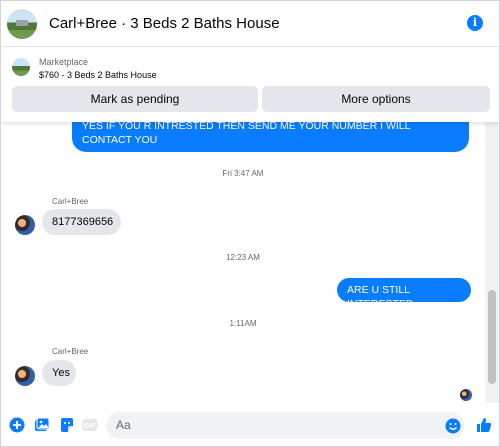 The height and width of the screenshot is (447, 500). What do you see at coordinates (376, 99) in the screenshot?
I see `more-options-button: More options` at bounding box center [376, 99].